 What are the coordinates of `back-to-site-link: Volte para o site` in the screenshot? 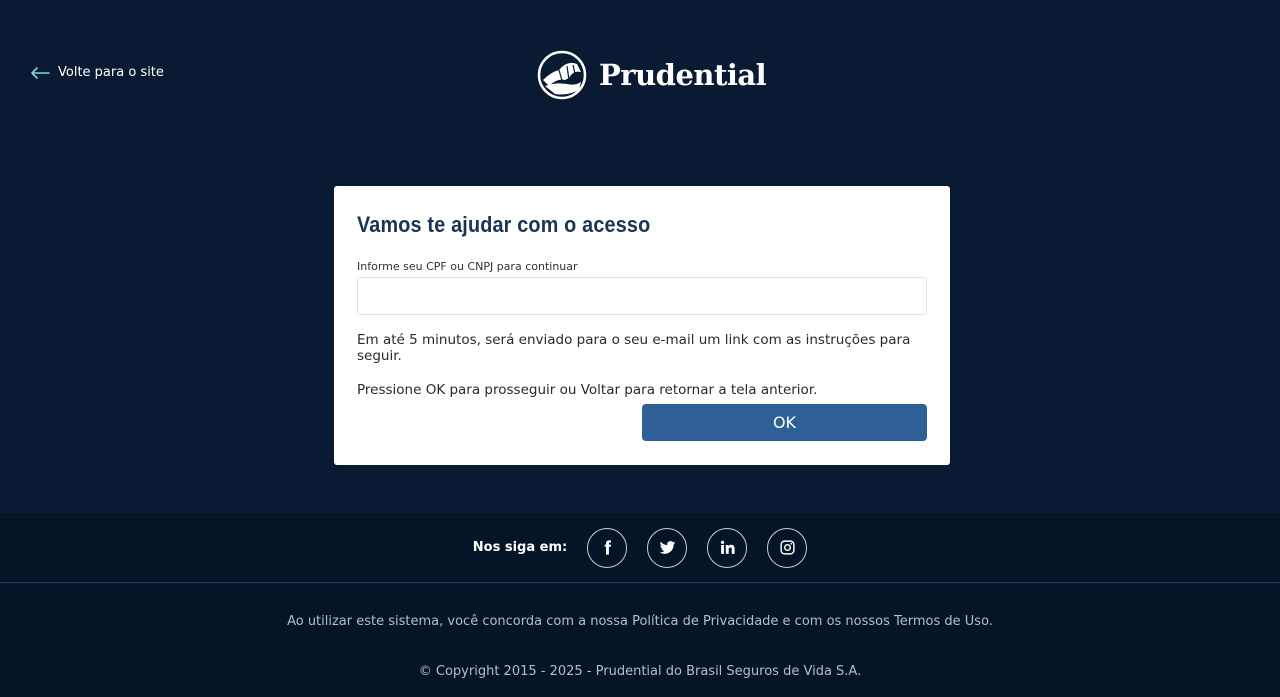 It's located at (97, 72).